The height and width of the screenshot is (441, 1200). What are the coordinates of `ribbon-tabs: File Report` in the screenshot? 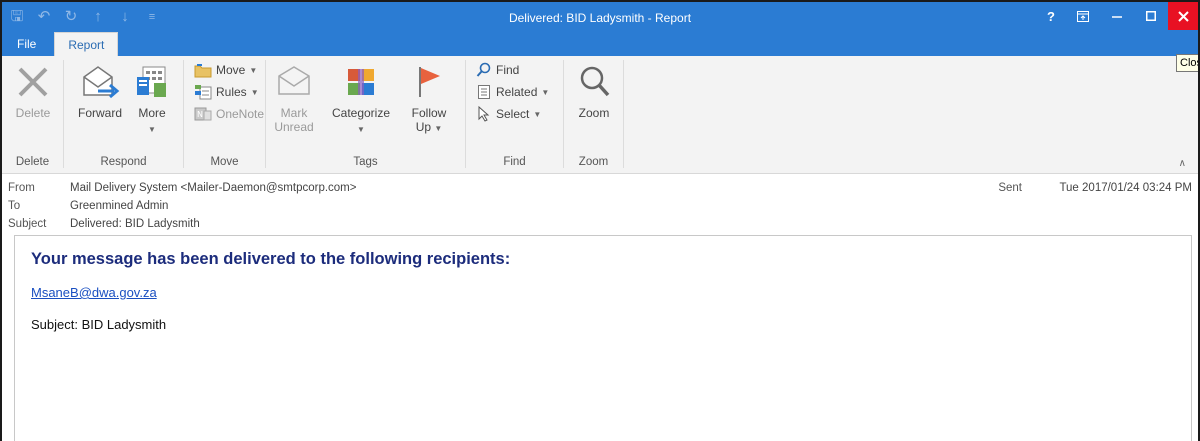 It's located at (60, 44).